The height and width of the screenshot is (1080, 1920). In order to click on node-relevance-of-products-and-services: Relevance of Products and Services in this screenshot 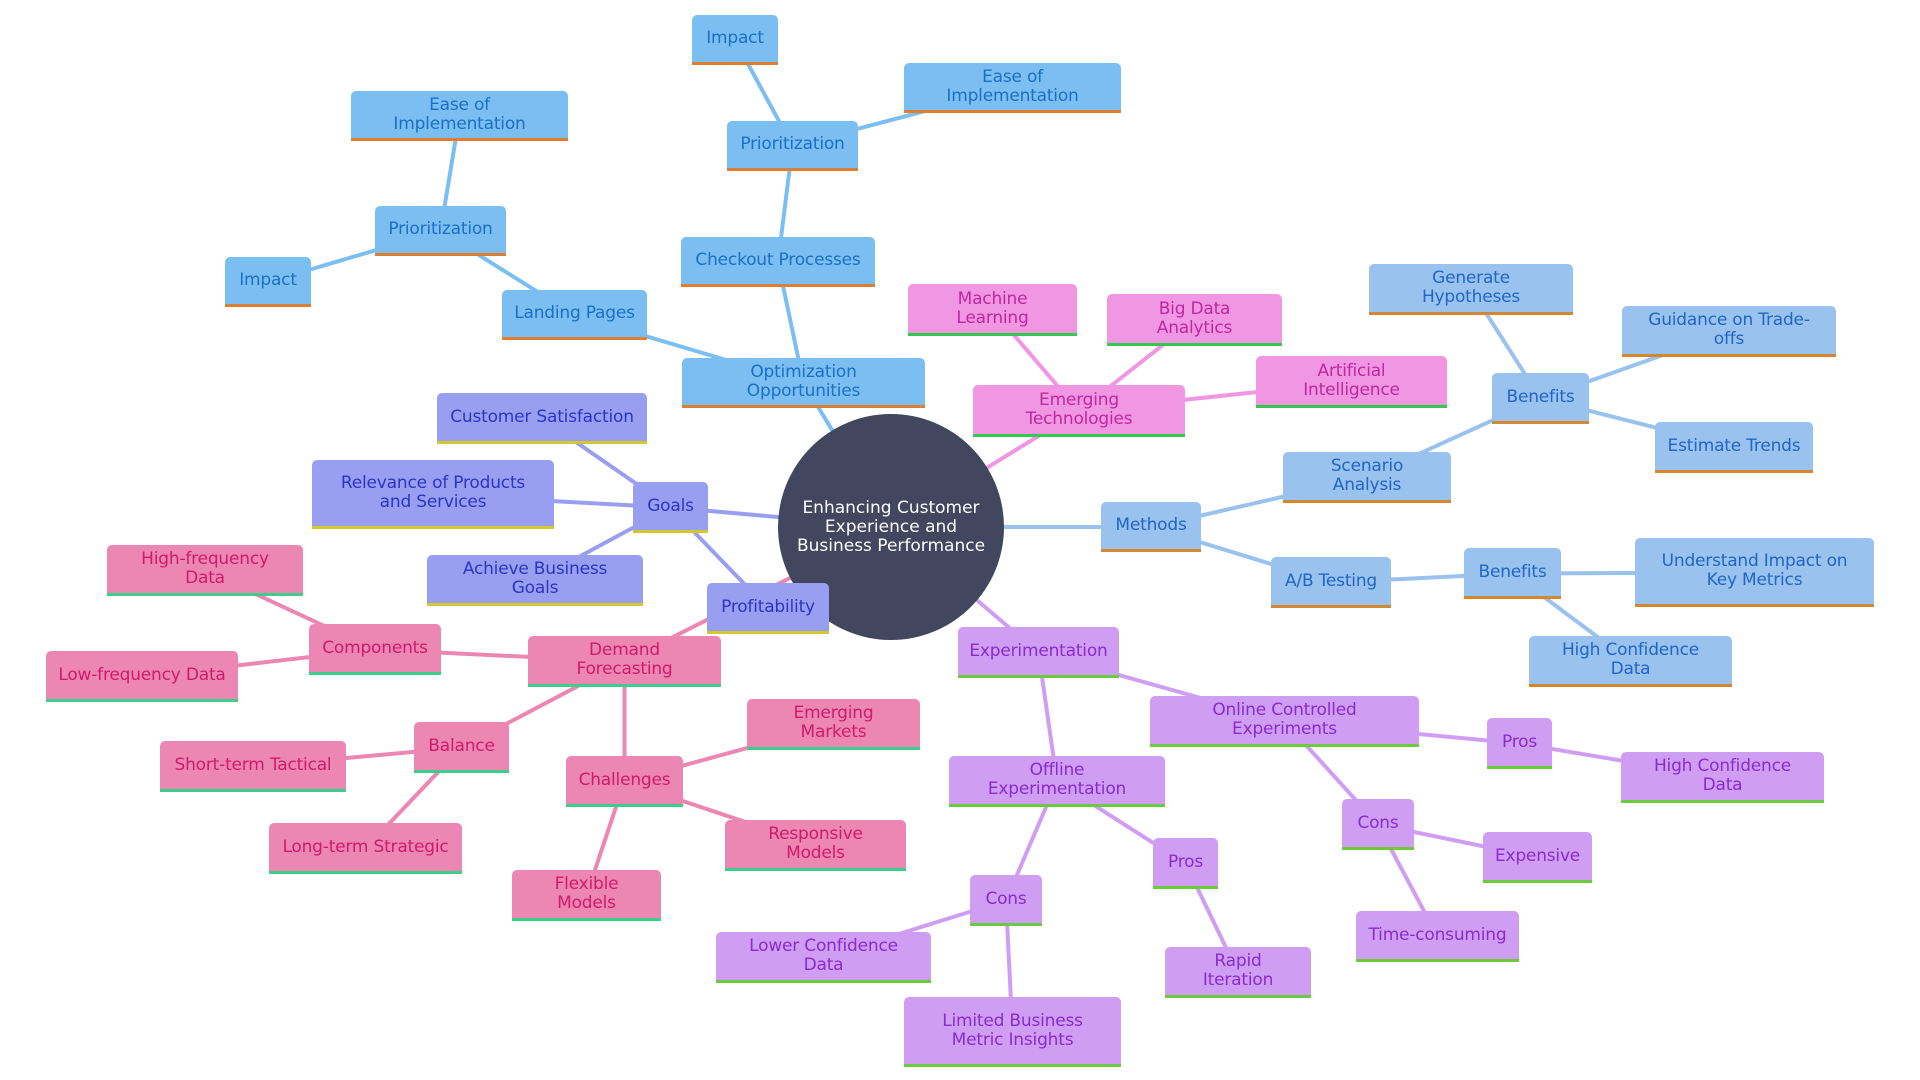, I will do `click(433, 494)`.